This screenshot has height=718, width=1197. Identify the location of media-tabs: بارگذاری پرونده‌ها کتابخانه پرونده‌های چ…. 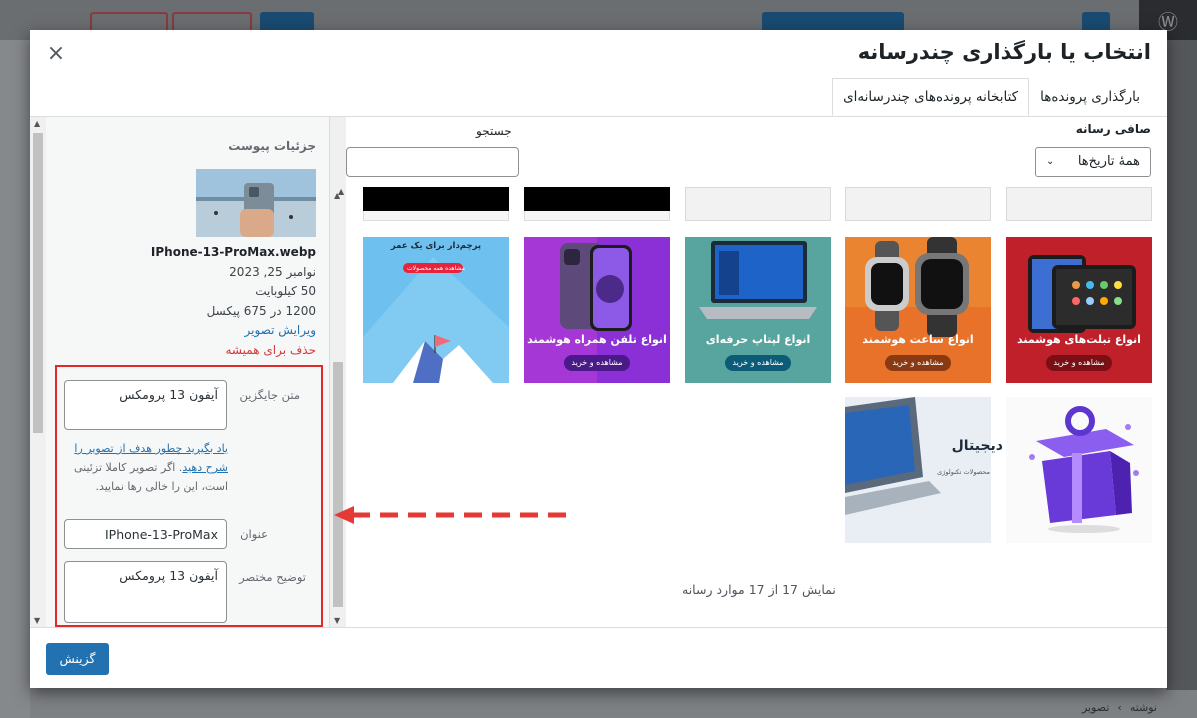
(991, 97).